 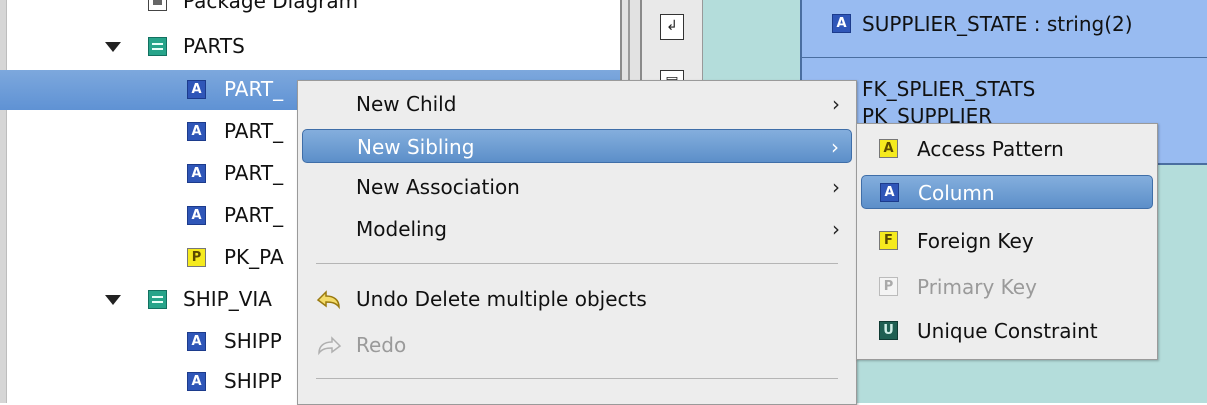 What do you see at coordinates (672, 27) in the screenshot?
I see `palette-insert-icon: ↲` at bounding box center [672, 27].